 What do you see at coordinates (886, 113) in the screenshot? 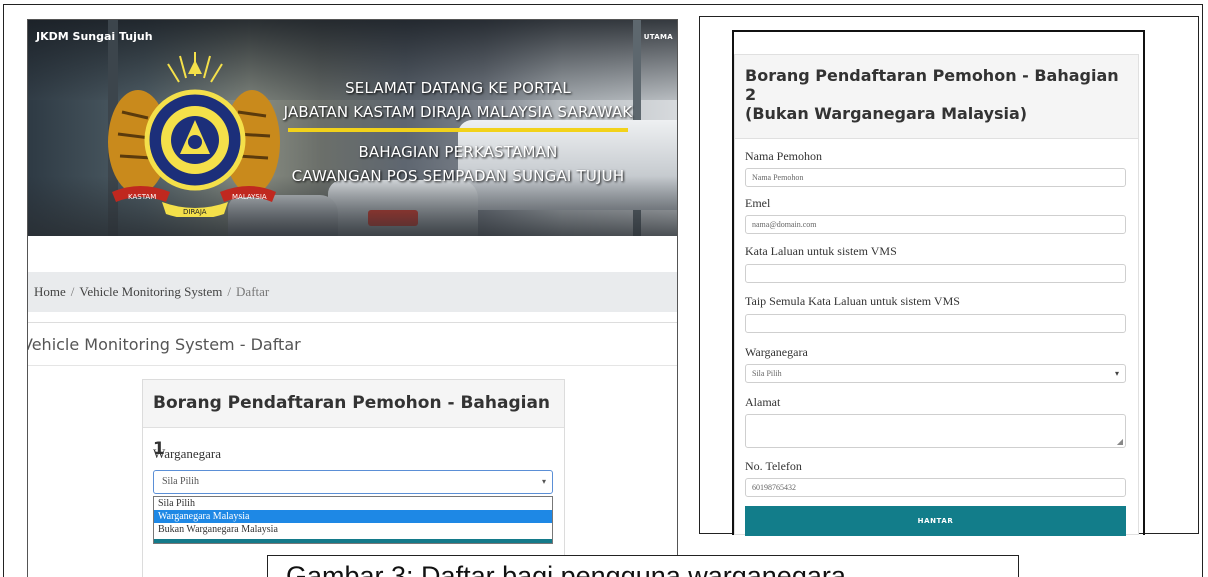
I see `form2-title-line2: (Bukan Warganegara Malaysia)` at bounding box center [886, 113].